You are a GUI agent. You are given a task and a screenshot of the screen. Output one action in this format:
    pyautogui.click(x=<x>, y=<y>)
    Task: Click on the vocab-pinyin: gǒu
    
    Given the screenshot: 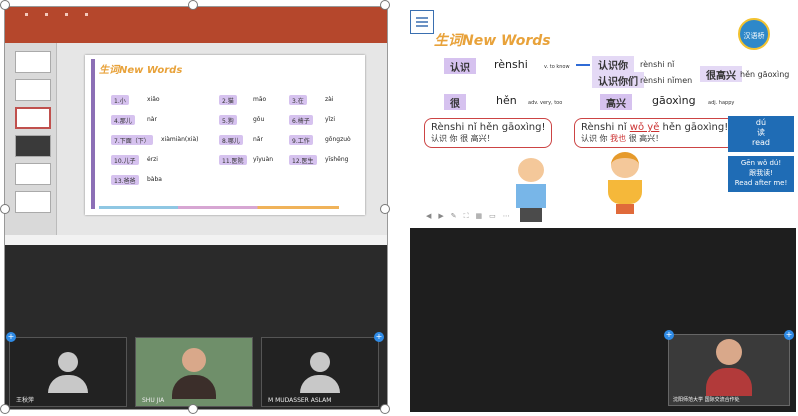 What is the action you would take?
    pyautogui.click(x=259, y=119)
    